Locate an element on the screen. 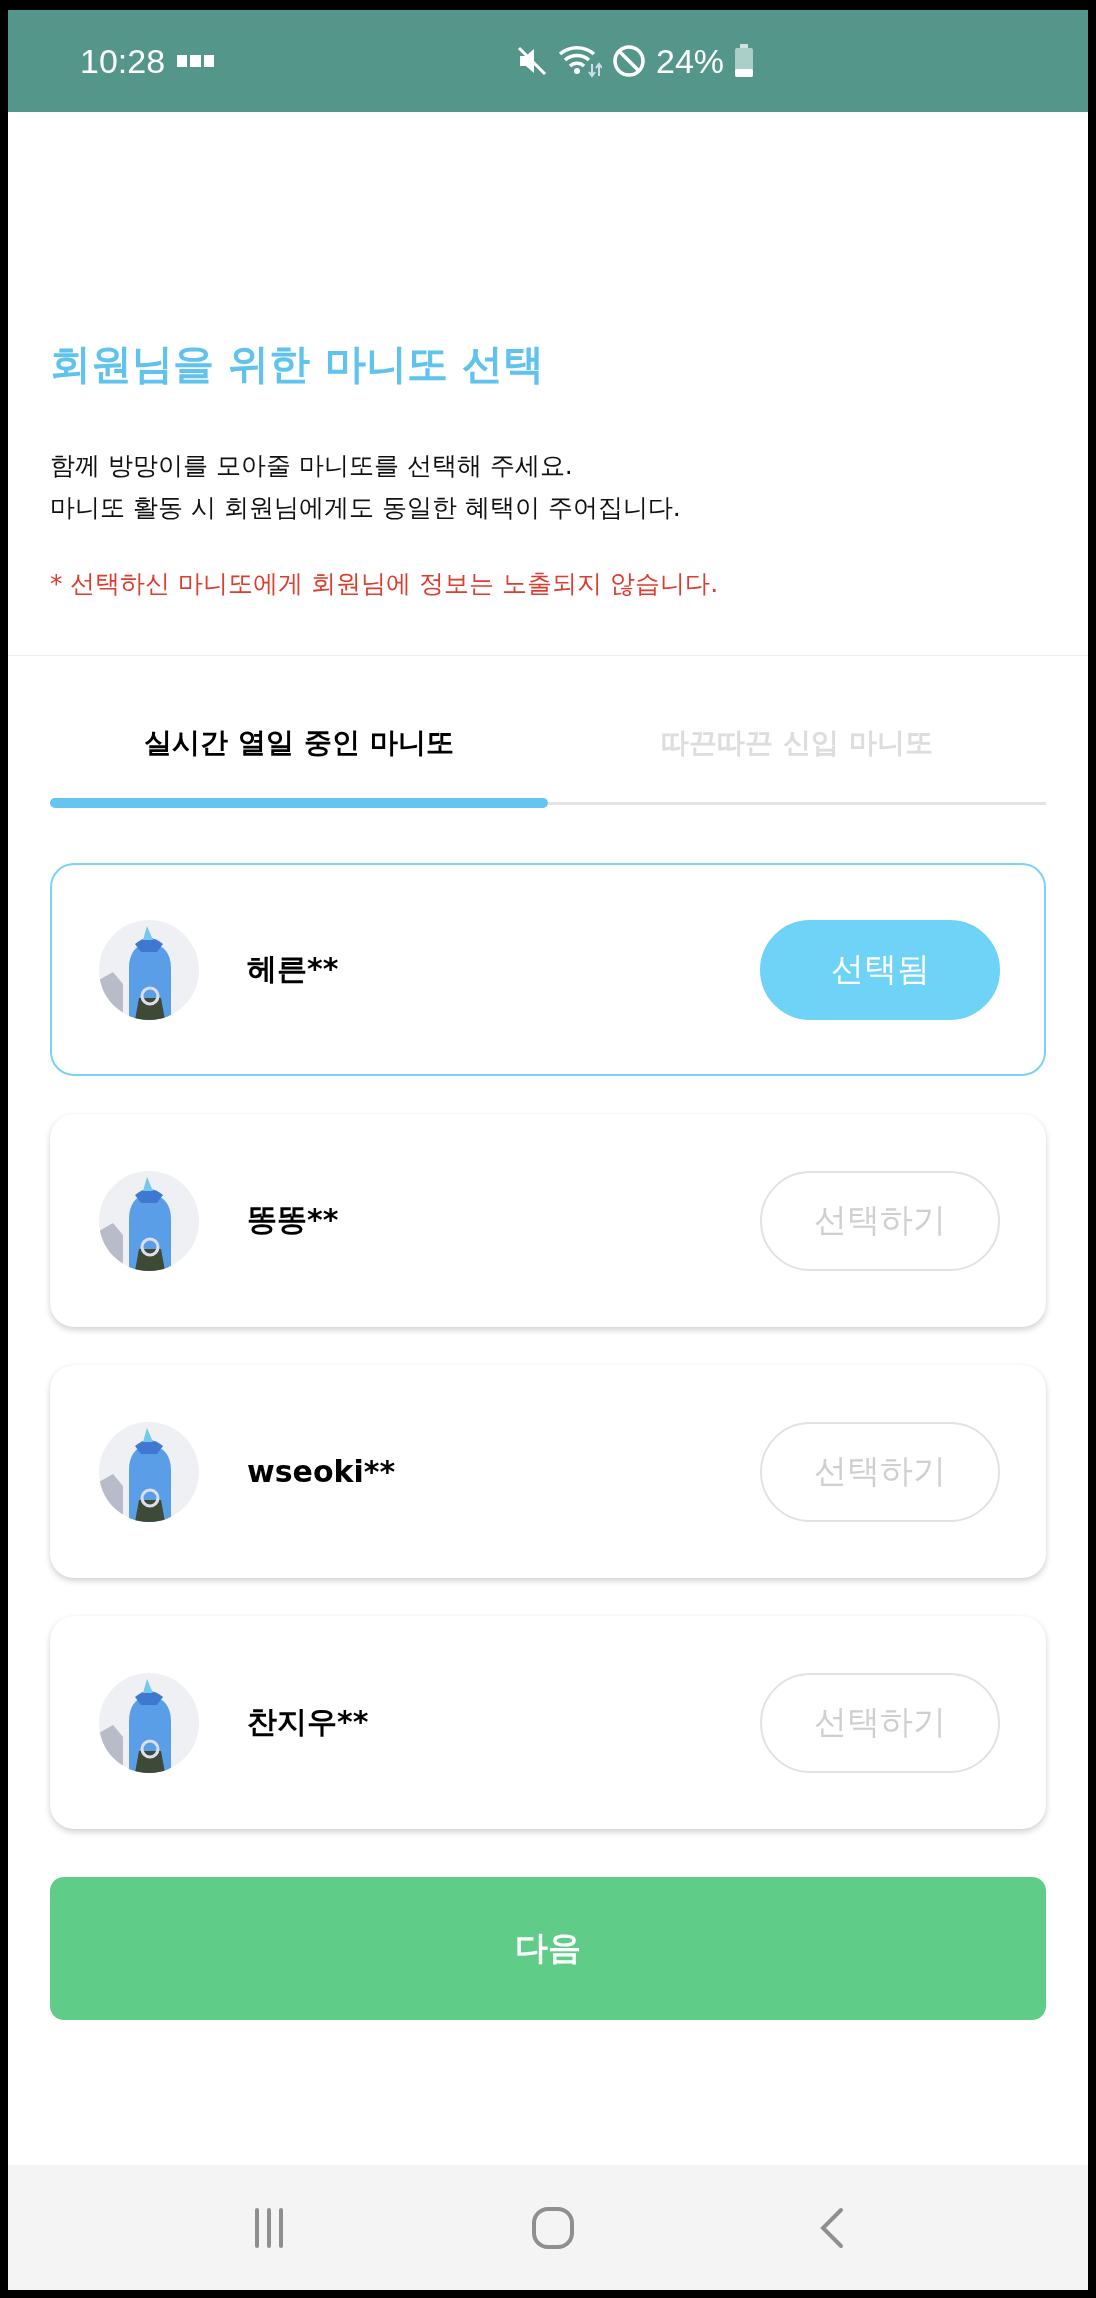  battery-icon is located at coordinates (744, 61).